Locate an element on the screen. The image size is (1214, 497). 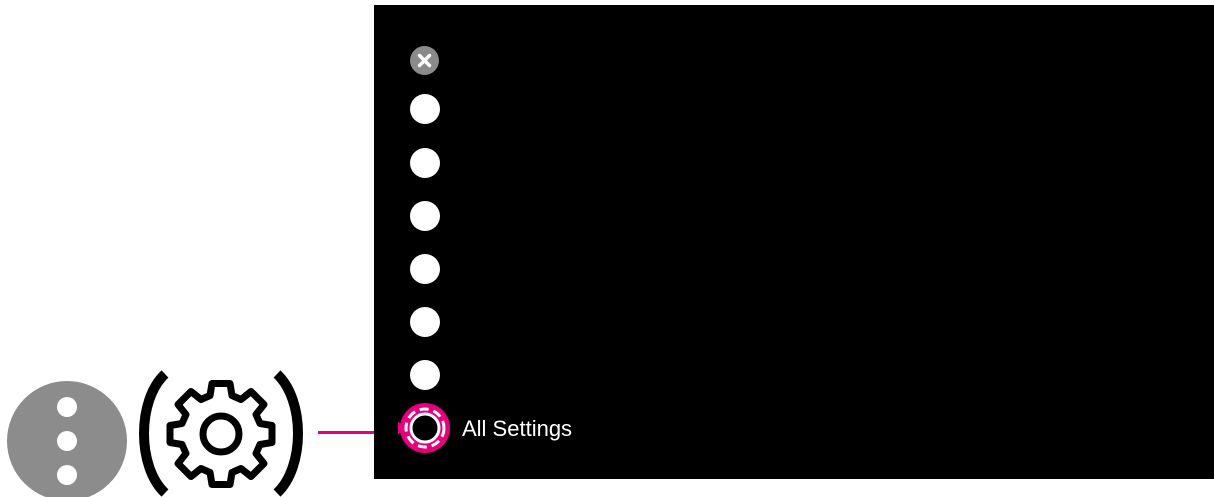
all-settings-item: All Settings is located at coordinates (522, 429).